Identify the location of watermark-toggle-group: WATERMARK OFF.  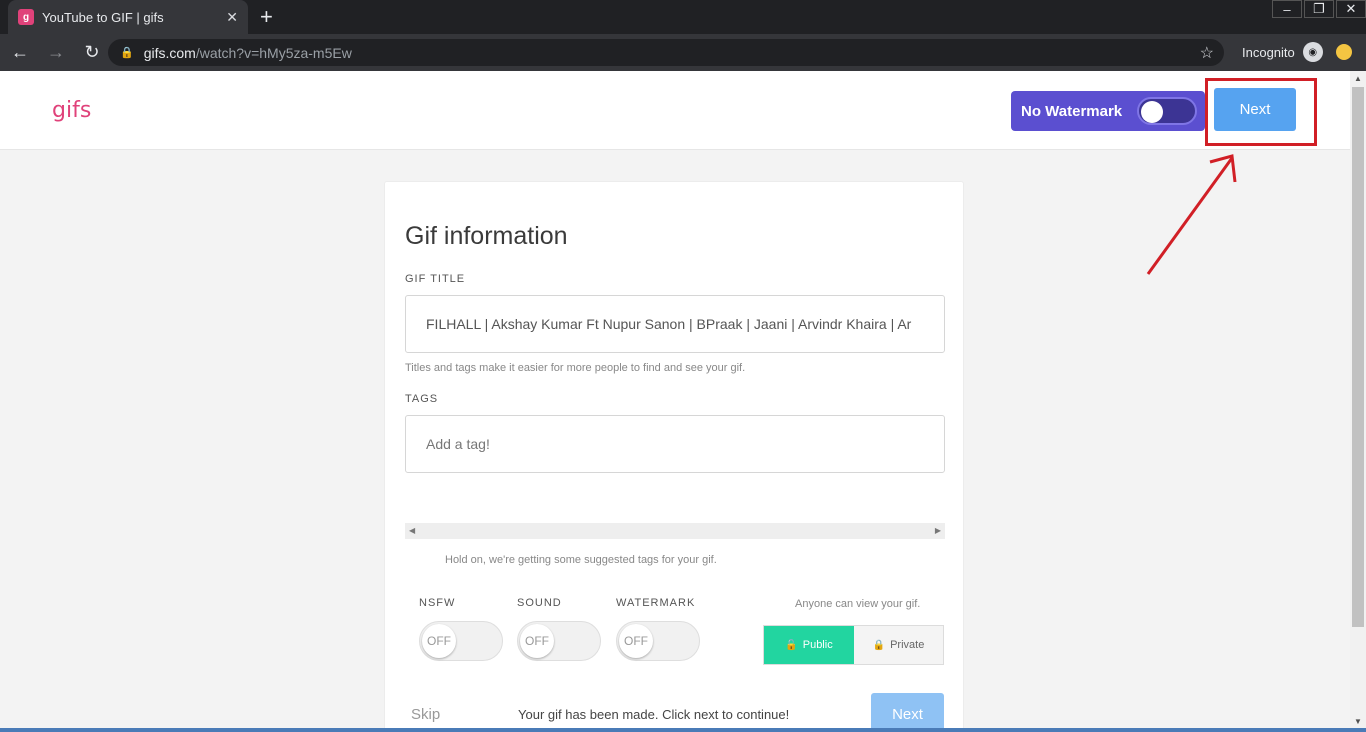
(658, 629).